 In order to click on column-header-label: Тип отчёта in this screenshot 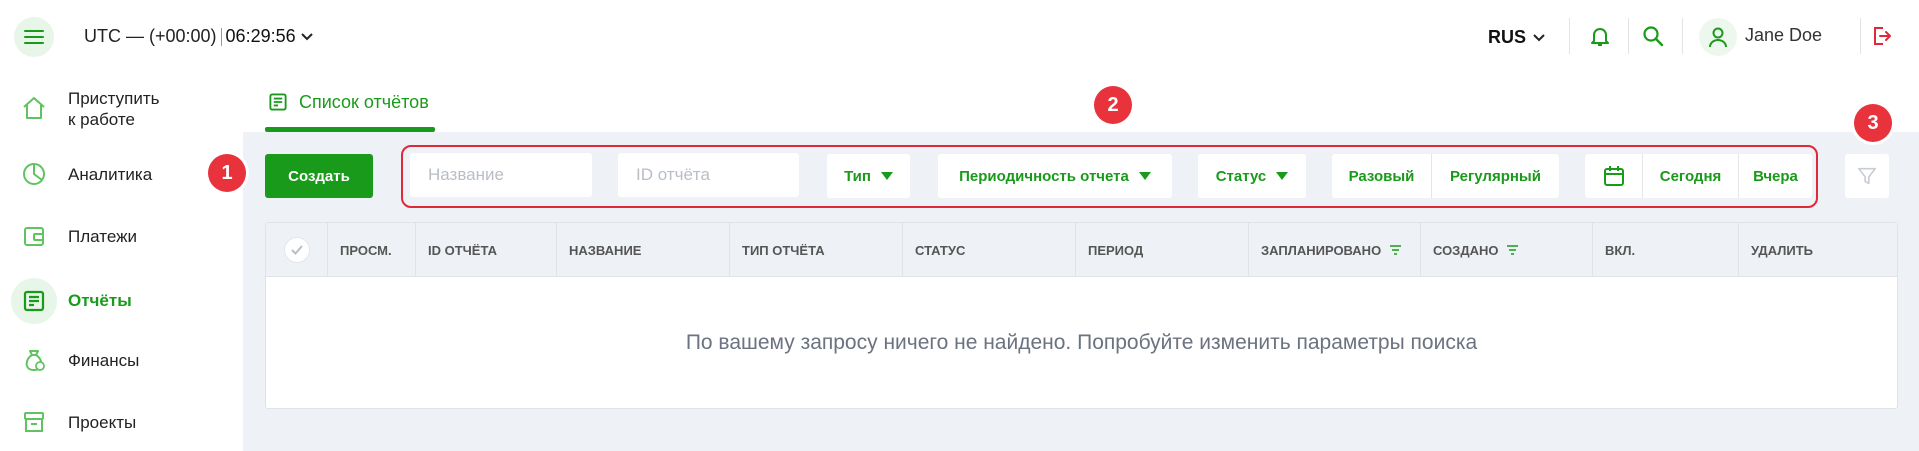, I will do `click(783, 250)`.